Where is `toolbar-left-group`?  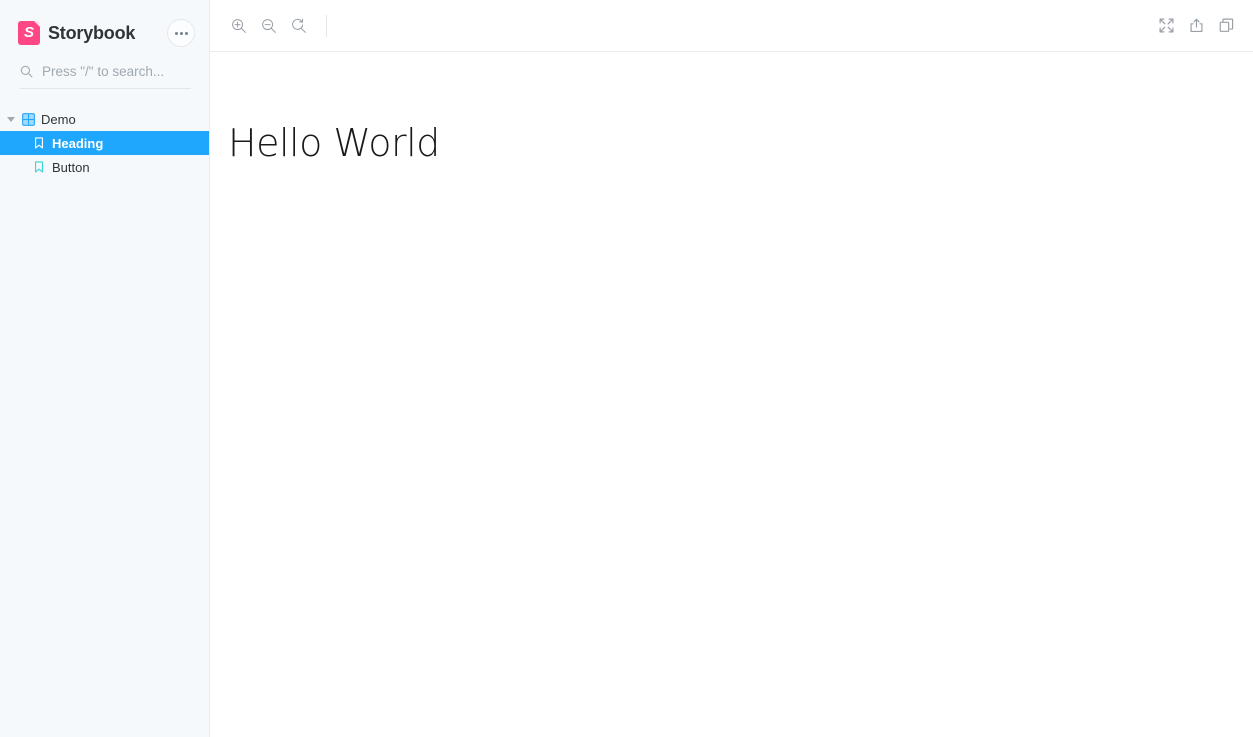 toolbar-left-group is located at coordinates (280, 26).